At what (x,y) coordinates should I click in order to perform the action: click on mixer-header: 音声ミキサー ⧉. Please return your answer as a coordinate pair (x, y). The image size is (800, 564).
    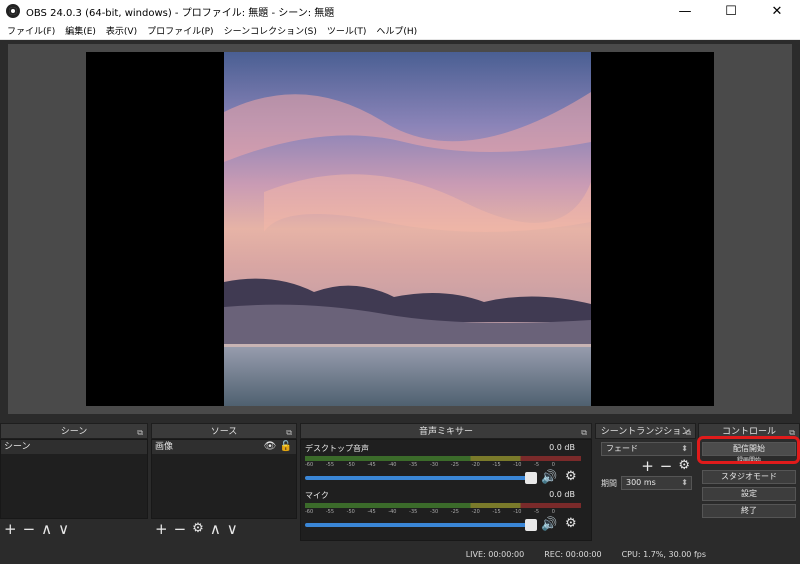
    Looking at the image, I should click on (446, 431).